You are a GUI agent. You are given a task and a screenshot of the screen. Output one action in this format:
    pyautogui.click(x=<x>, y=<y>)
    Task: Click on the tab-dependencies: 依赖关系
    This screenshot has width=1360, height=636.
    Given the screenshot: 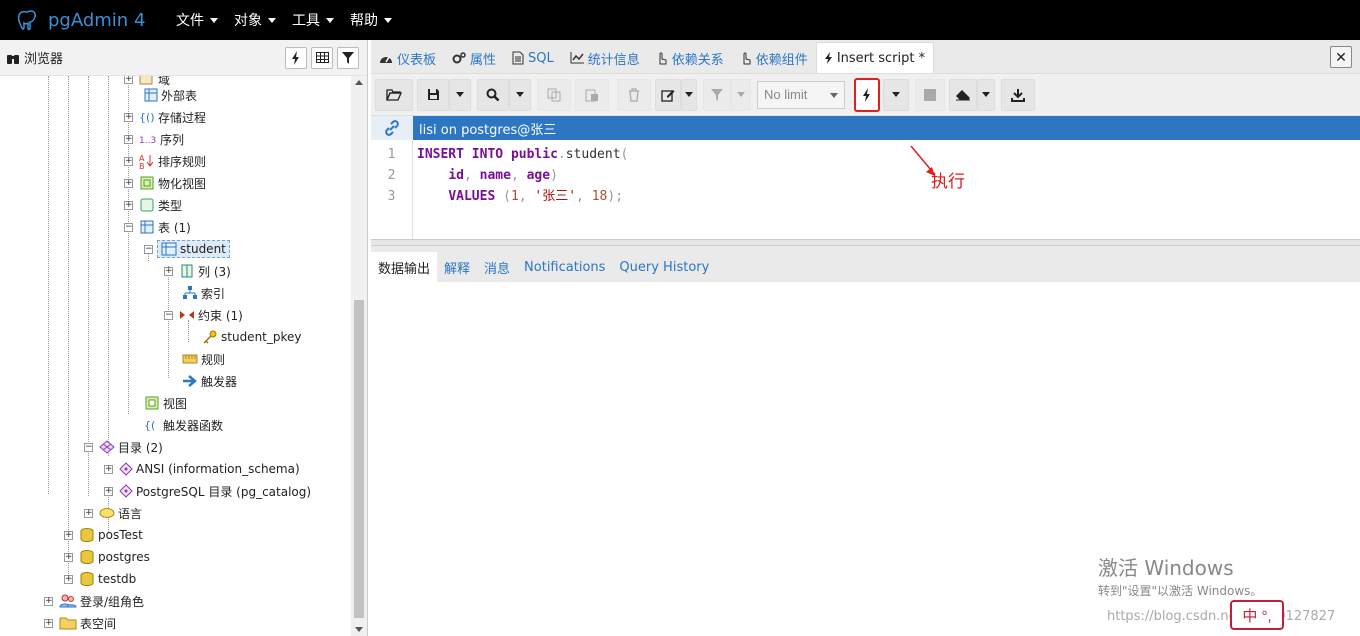 What is the action you would take?
    pyautogui.click(x=690, y=58)
    